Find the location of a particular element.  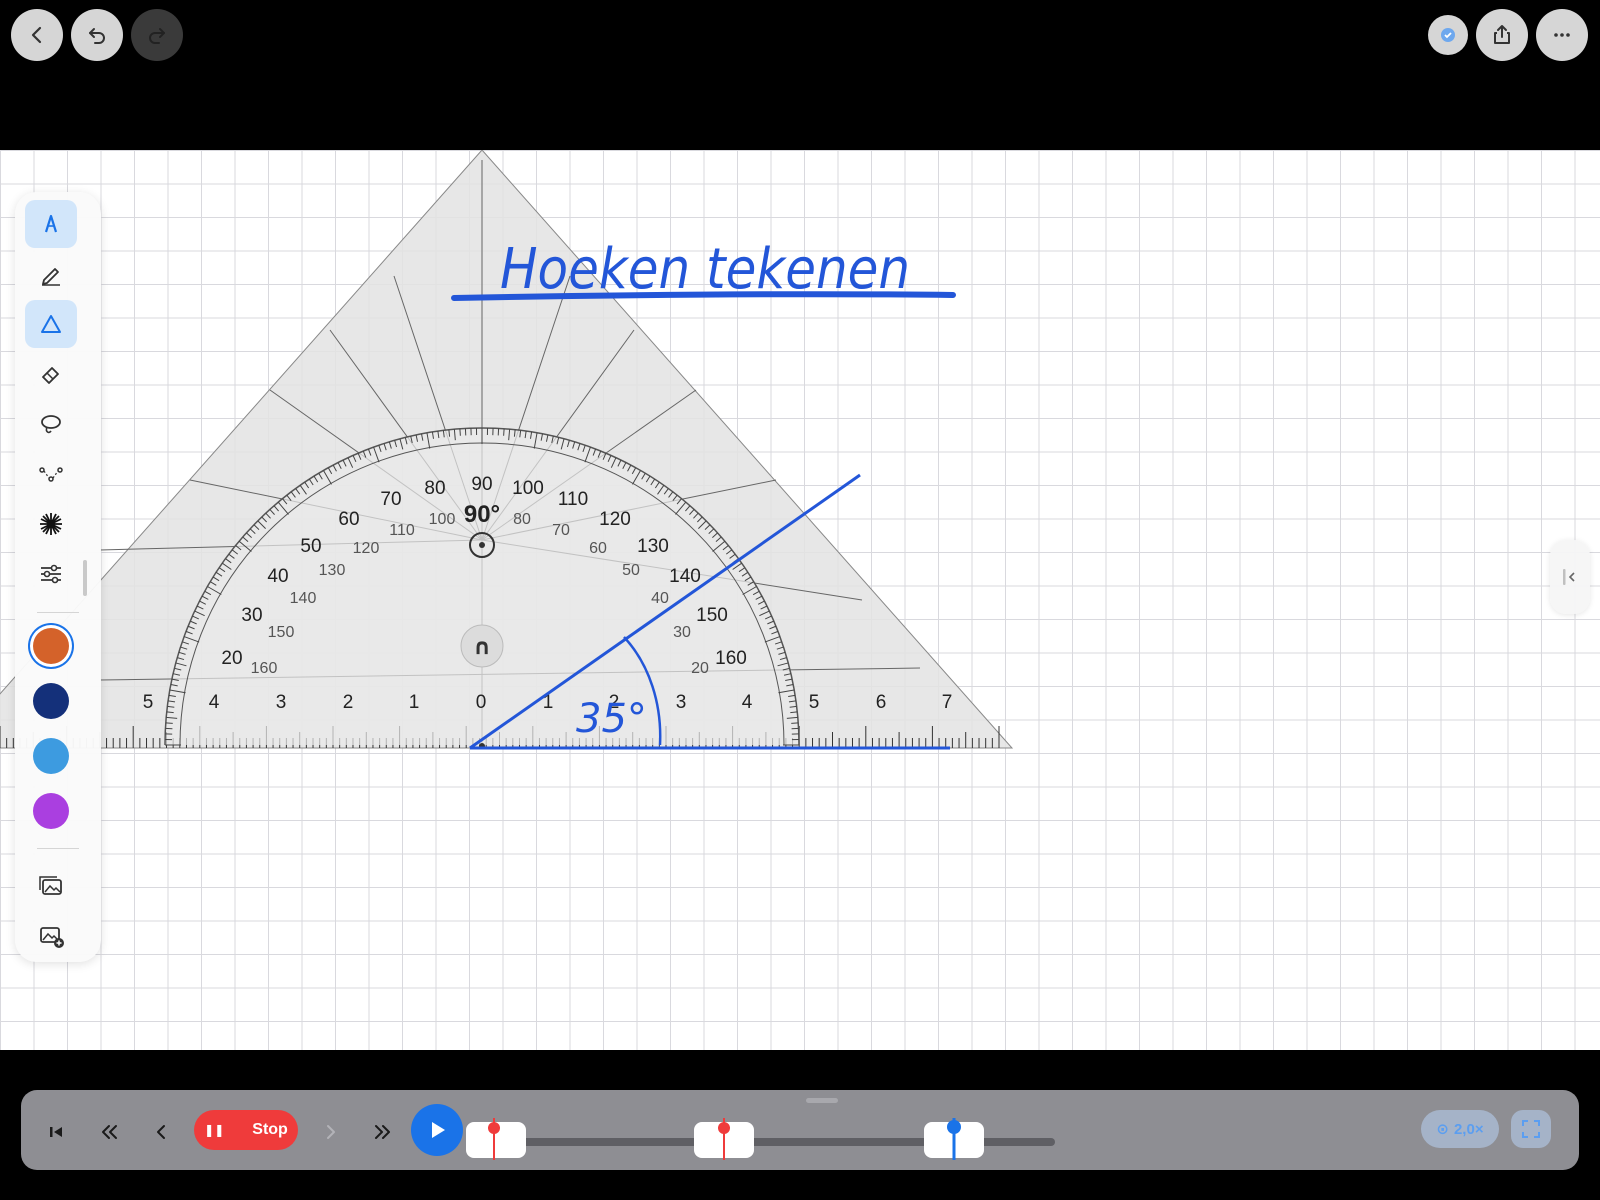

eraser-icon is located at coordinates (50, 375).